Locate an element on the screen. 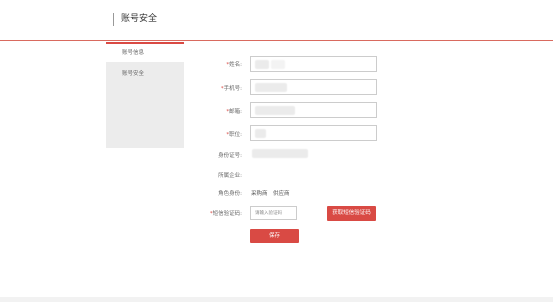 The height and width of the screenshot is (302, 553). title-divider is located at coordinates (113, 19).